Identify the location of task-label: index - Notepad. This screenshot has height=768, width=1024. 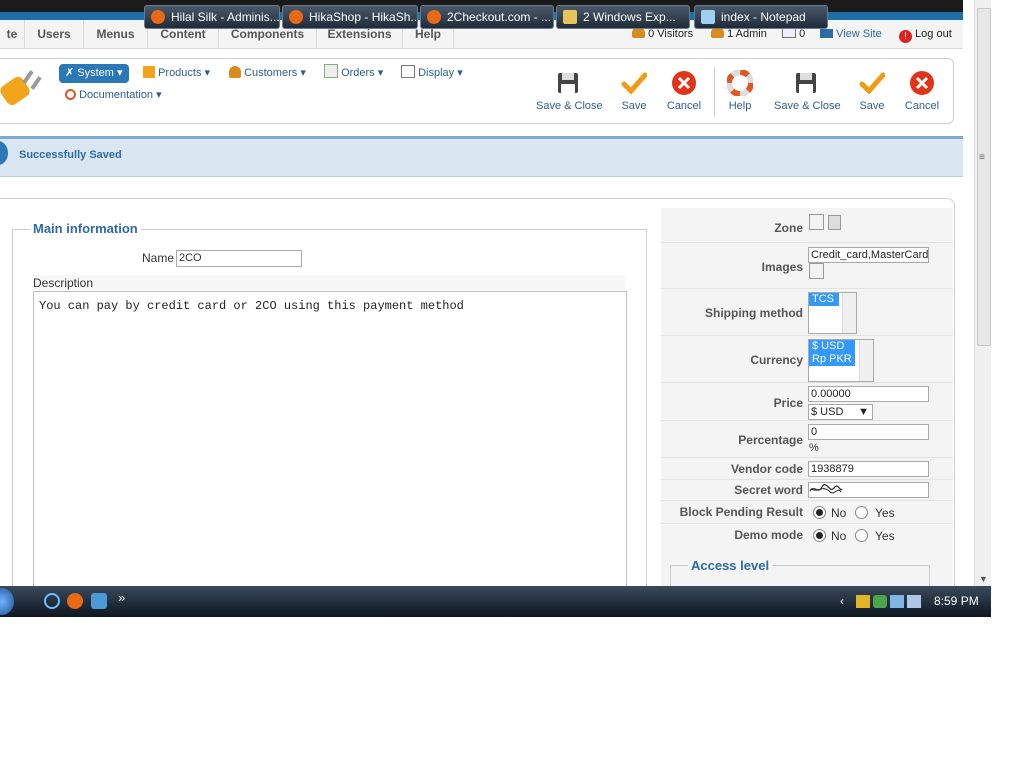
(763, 17).